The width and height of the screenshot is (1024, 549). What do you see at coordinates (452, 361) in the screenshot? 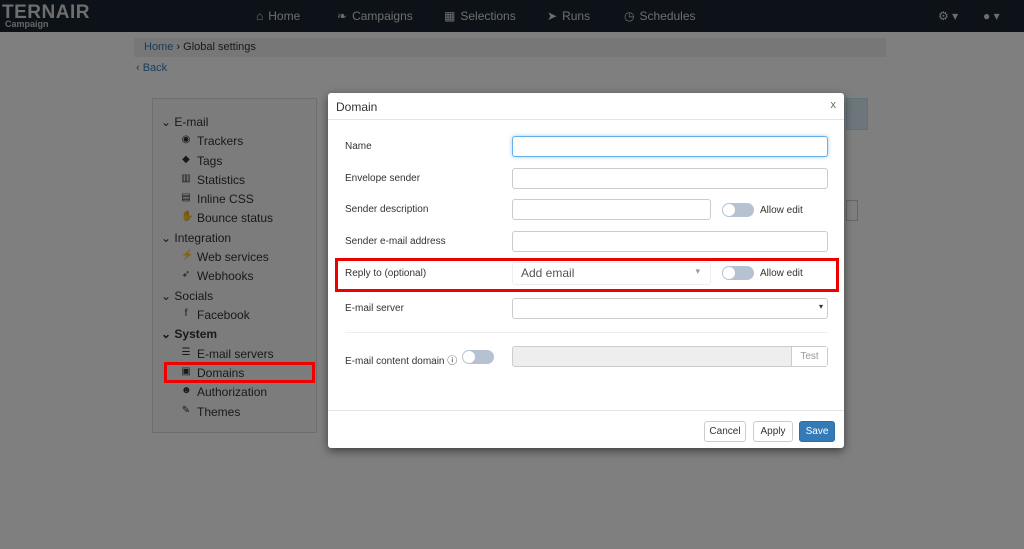
I see `info-icon: ⓘ` at bounding box center [452, 361].